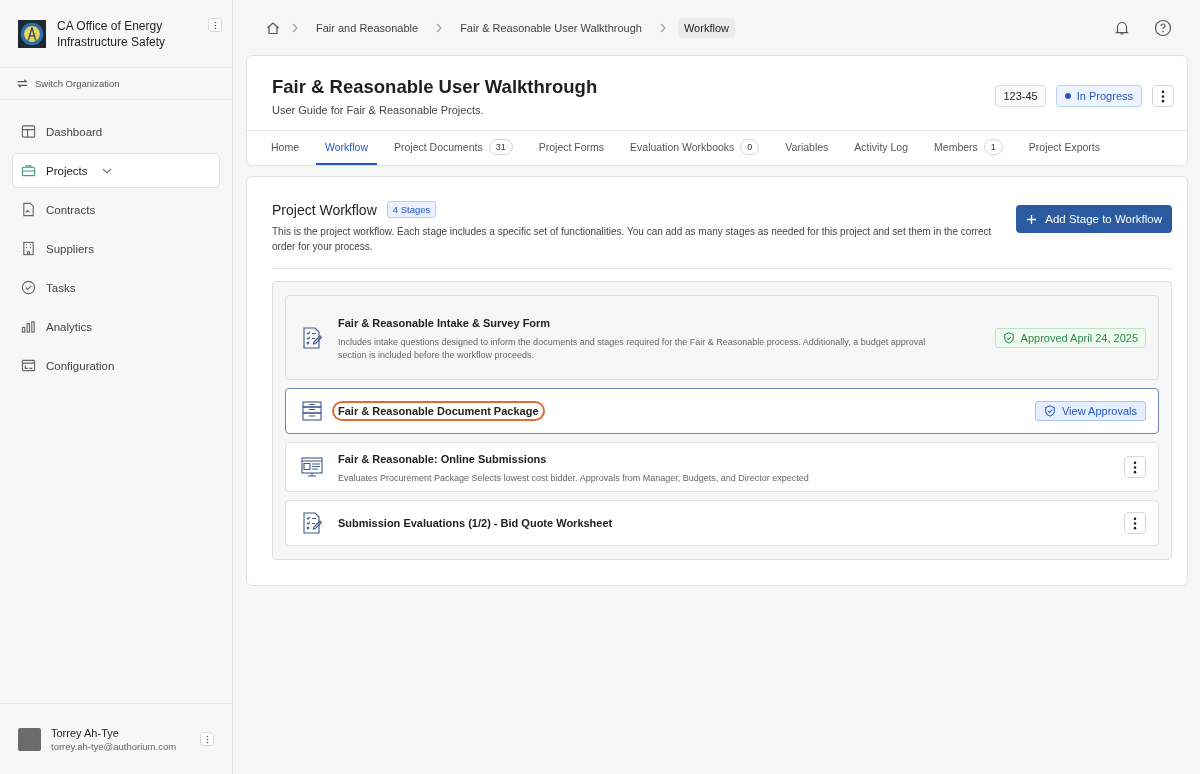 The image size is (1200, 774). Describe the element at coordinates (28, 248) in the screenshot. I see `building-icon` at that location.